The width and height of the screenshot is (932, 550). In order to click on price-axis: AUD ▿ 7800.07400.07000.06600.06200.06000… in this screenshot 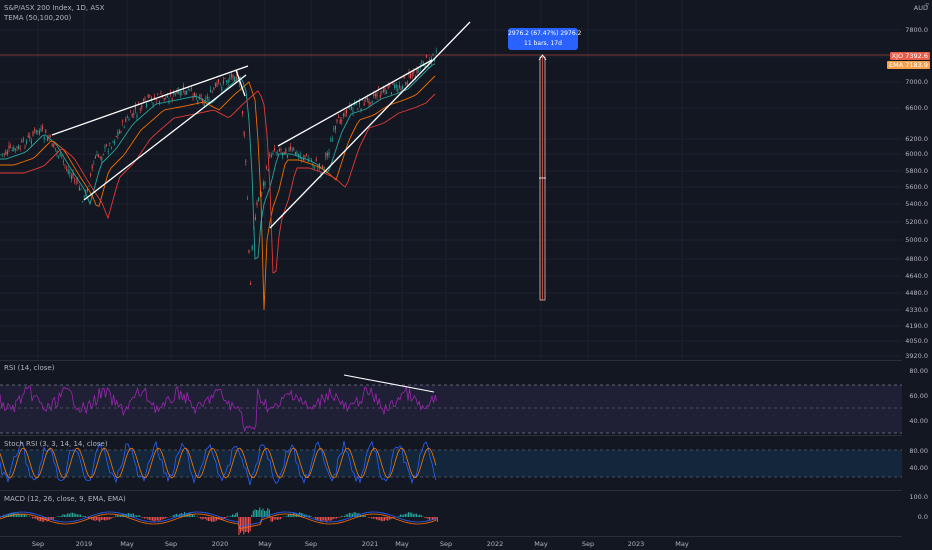, I will do `click(909, 275)`.